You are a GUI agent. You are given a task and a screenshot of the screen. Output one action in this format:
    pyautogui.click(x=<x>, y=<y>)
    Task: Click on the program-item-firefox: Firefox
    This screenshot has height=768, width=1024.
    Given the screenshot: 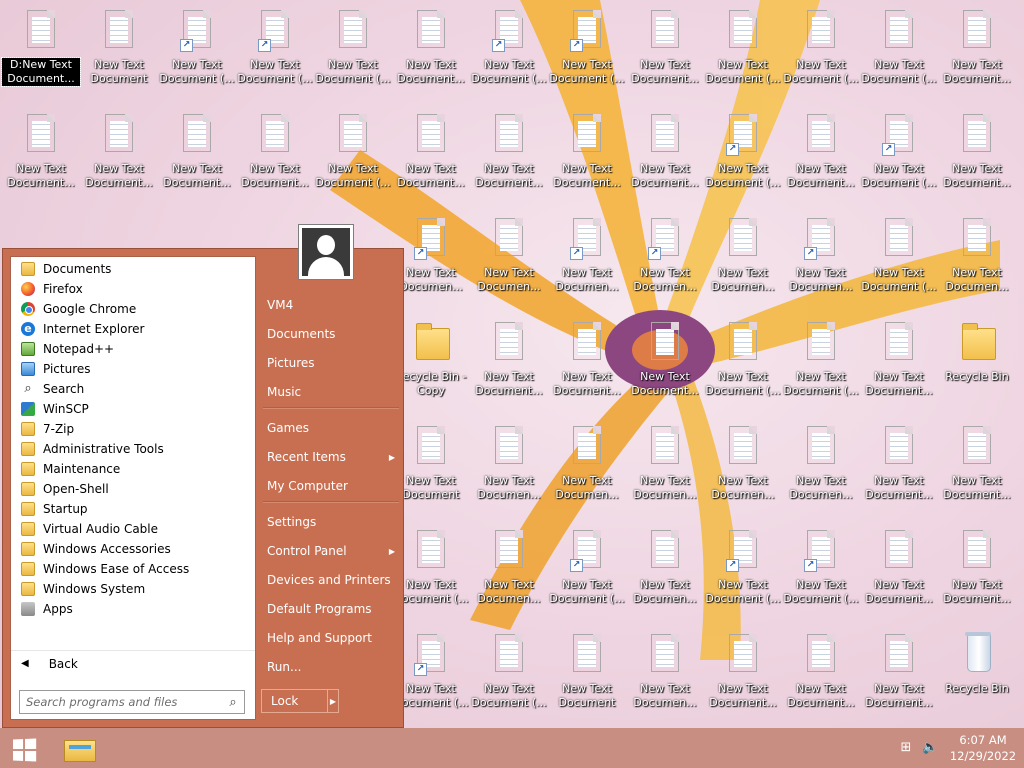 What is the action you would take?
    pyautogui.click(x=133, y=289)
    